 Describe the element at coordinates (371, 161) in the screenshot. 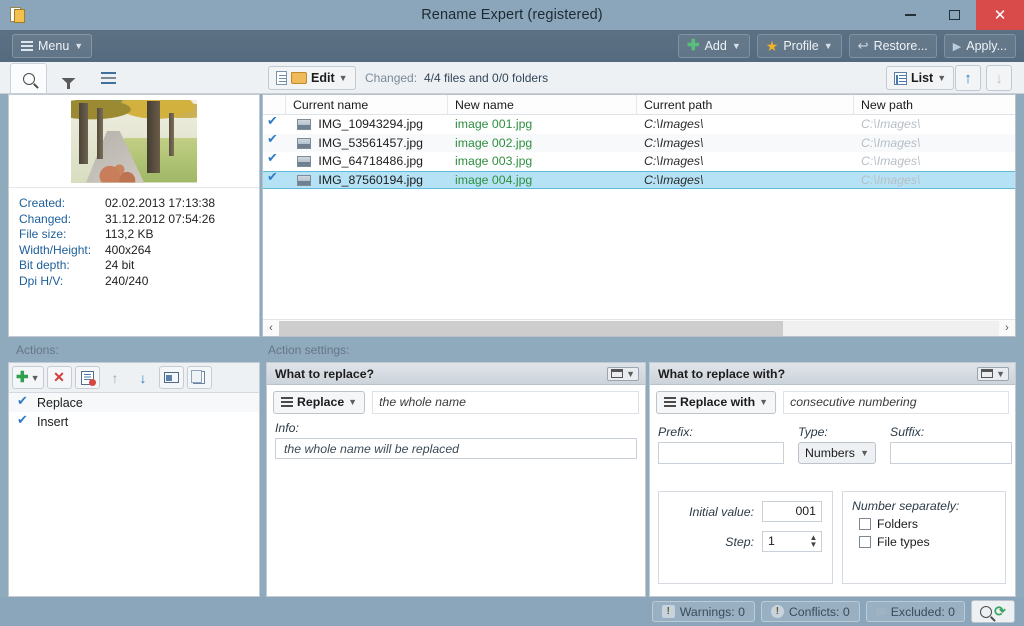

I see `current-name-text: IMG_64718486.jpg` at that location.